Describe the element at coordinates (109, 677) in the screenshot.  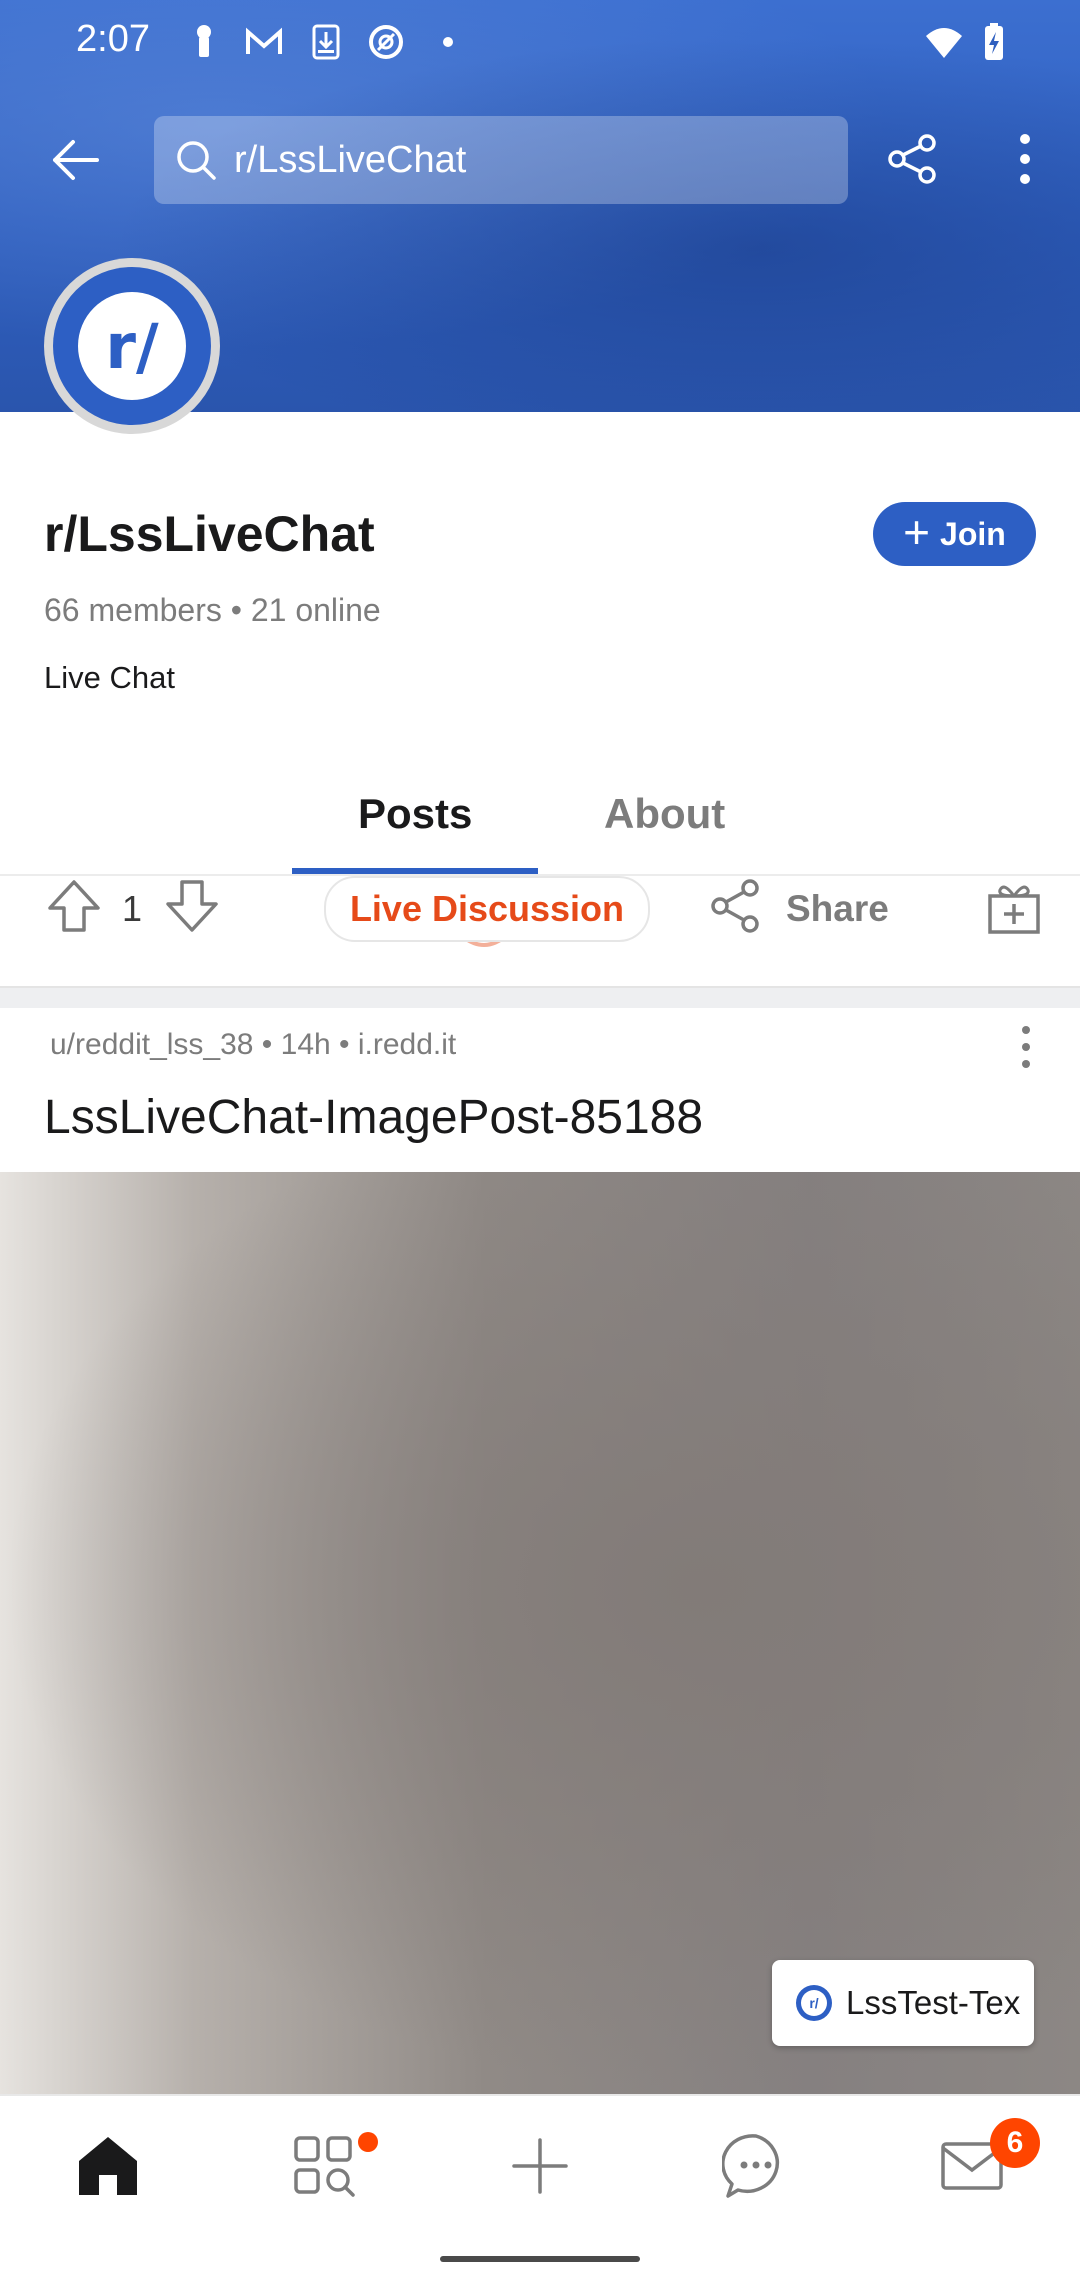
I see `community-description: Live Chat` at that location.